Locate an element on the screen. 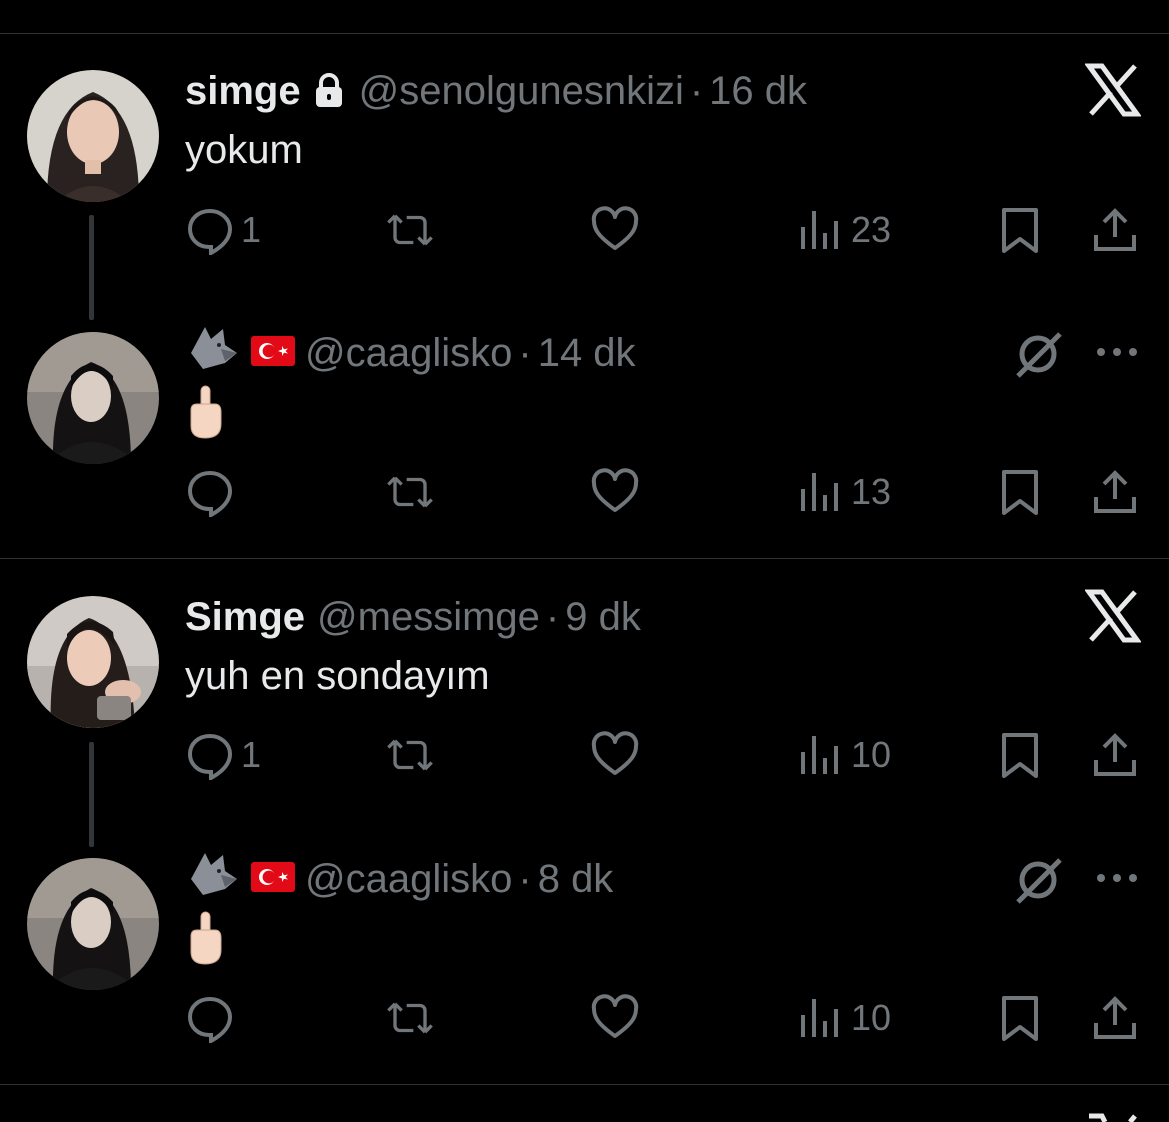  tweet-header: @caaglisko · 14 dk is located at coordinates (410, 352).